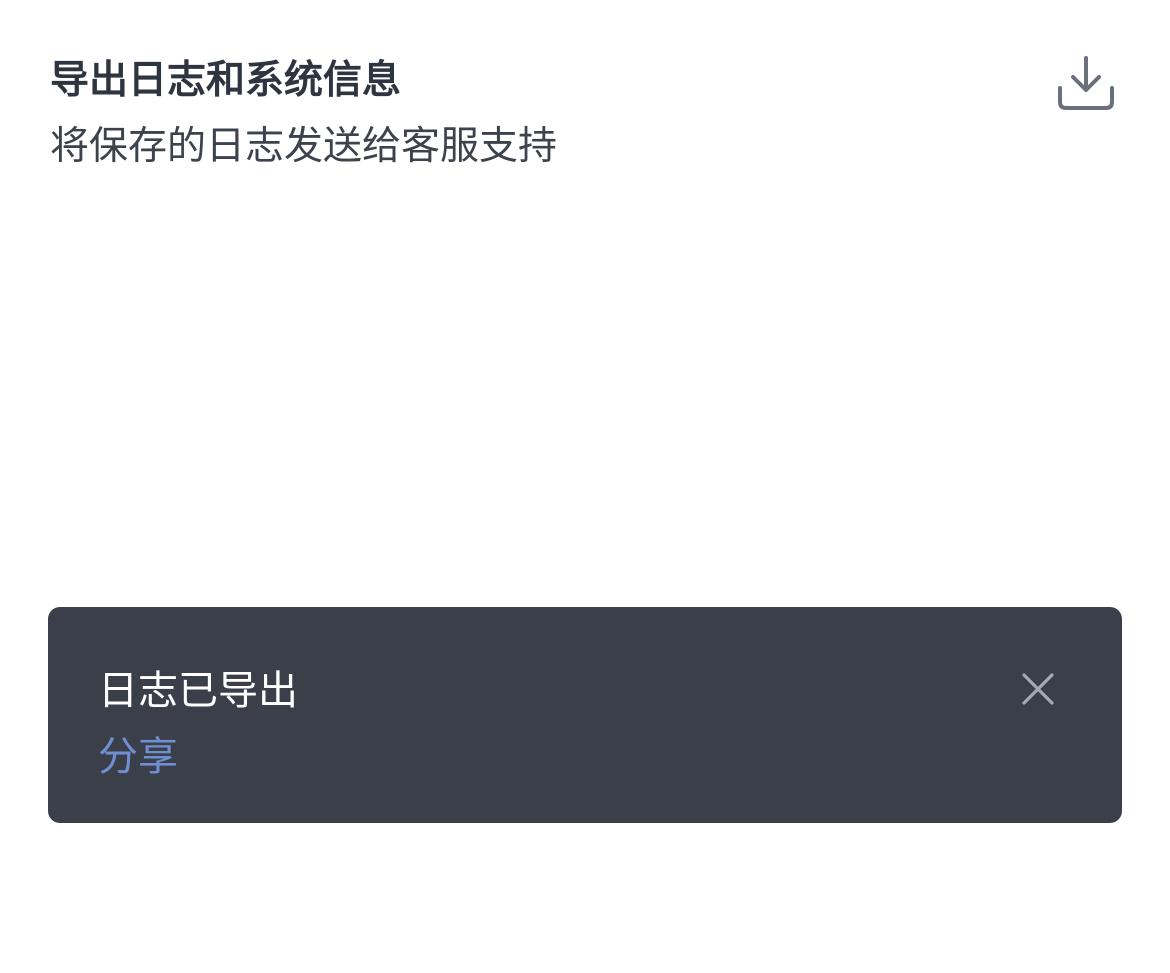 This screenshot has height=973, width=1170. What do you see at coordinates (226, 80) in the screenshot?
I see `export-logs-title: 导出日志和系统信息` at bounding box center [226, 80].